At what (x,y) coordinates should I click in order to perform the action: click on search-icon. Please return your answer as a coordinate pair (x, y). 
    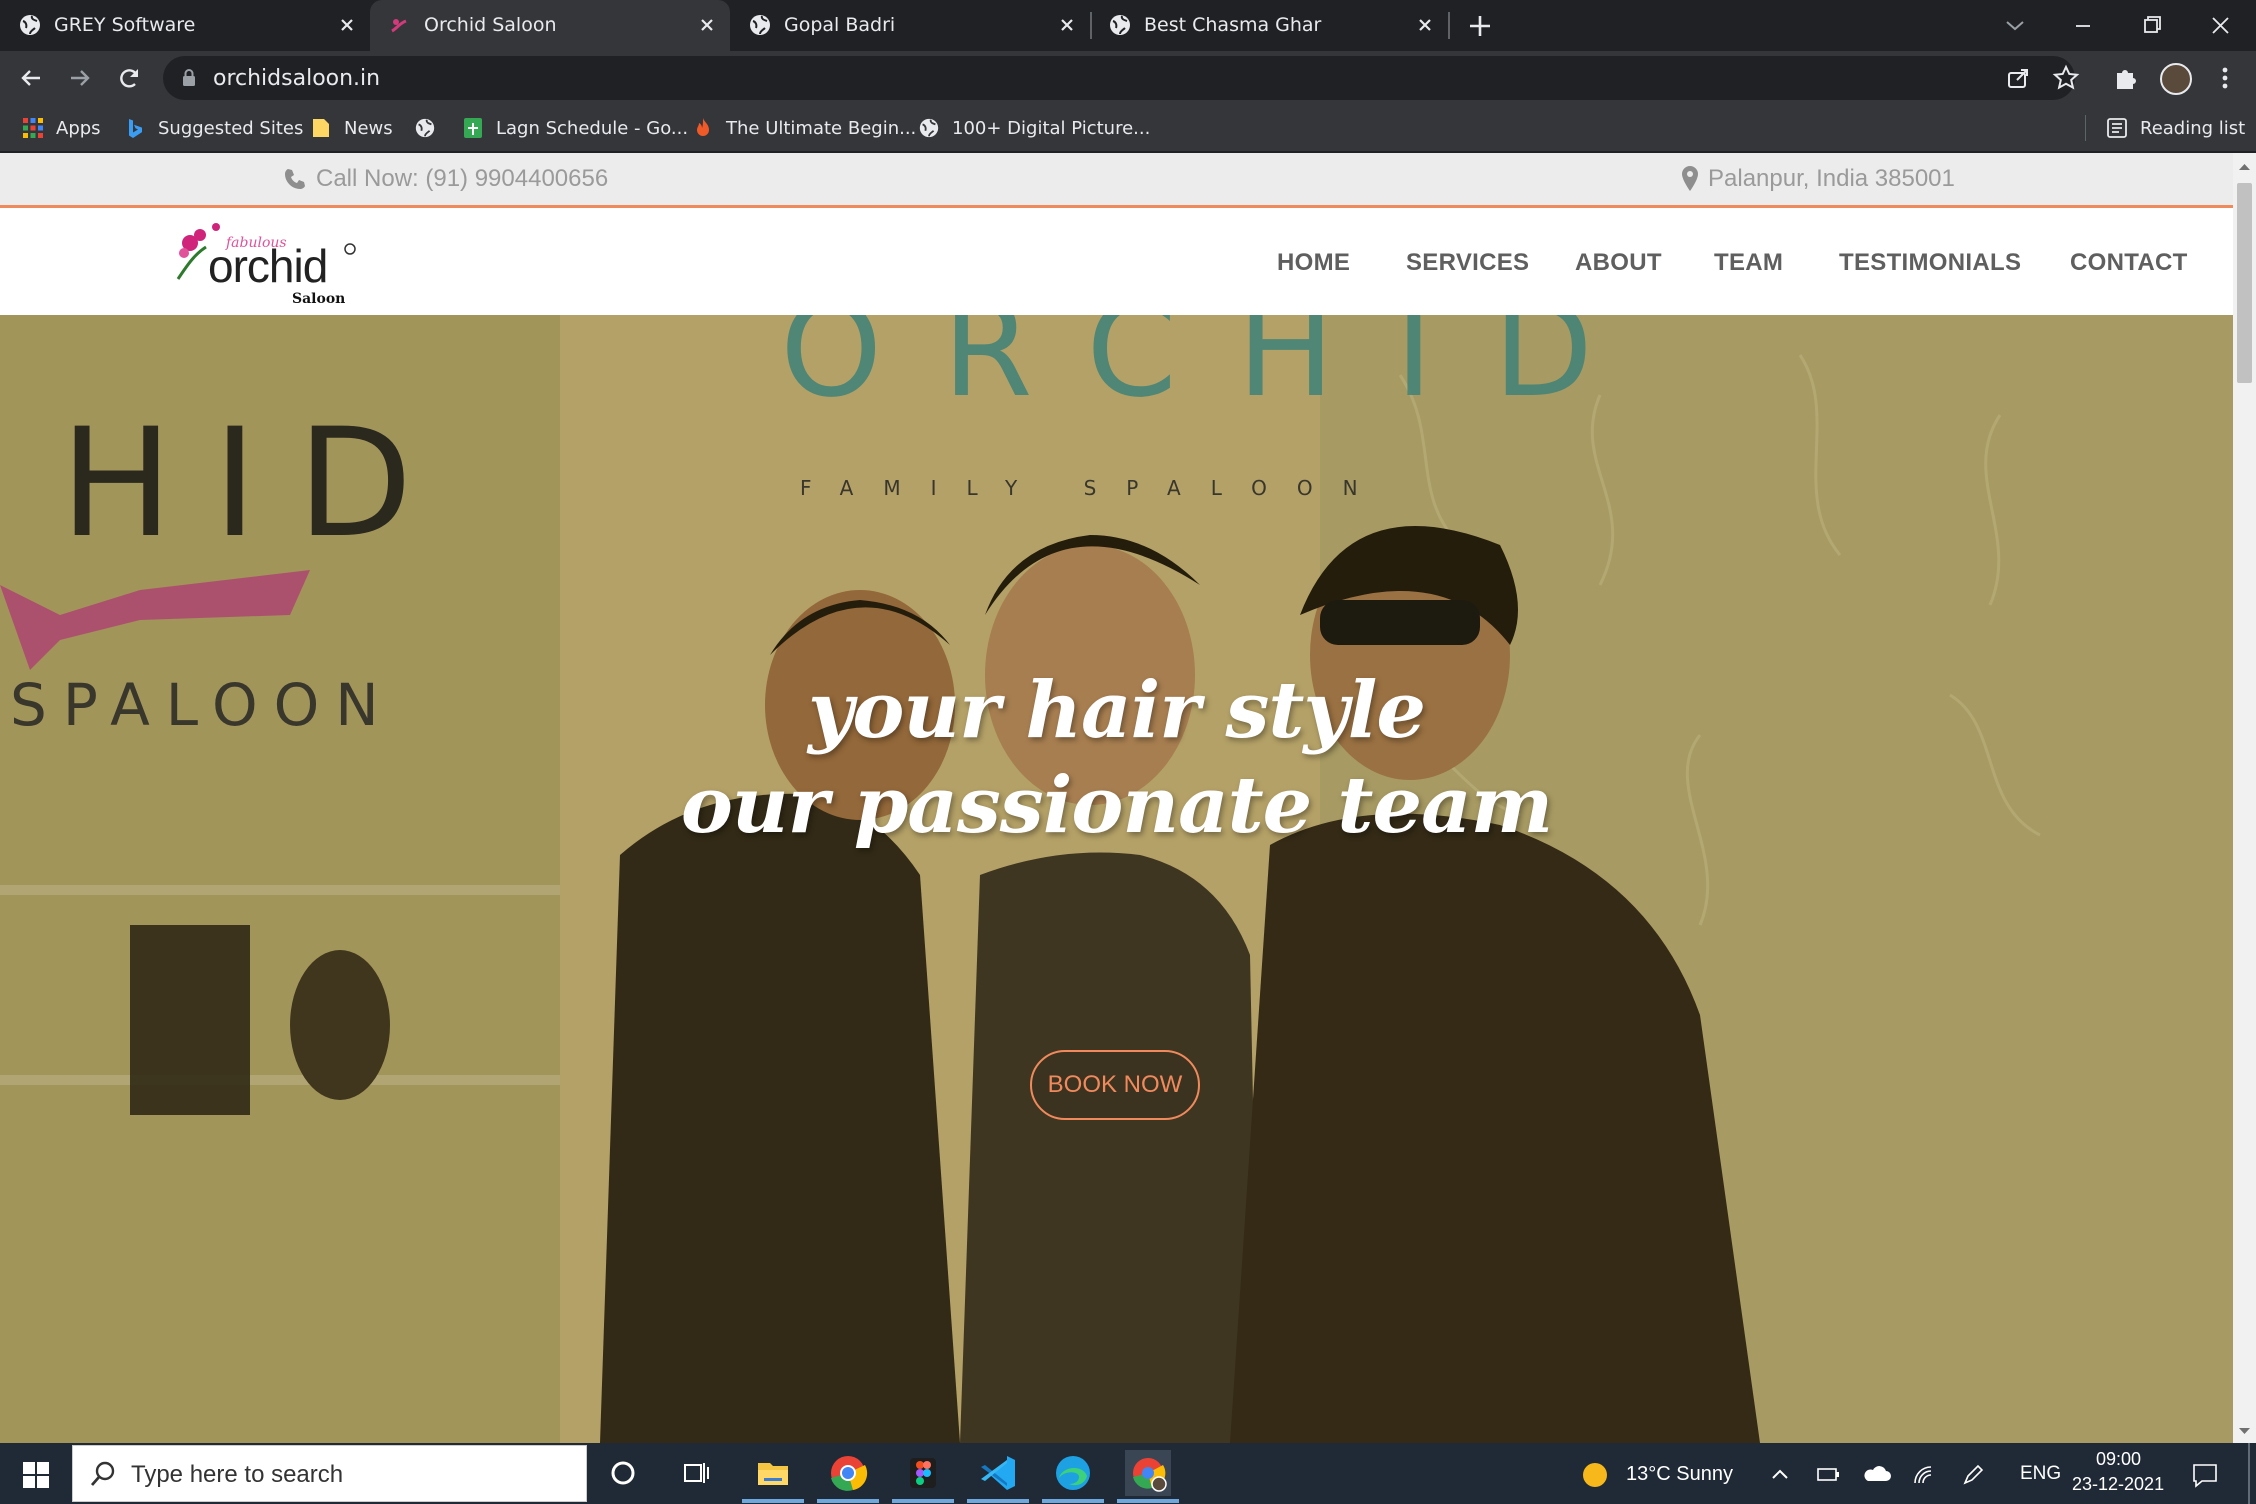
    Looking at the image, I should click on (102, 1473).